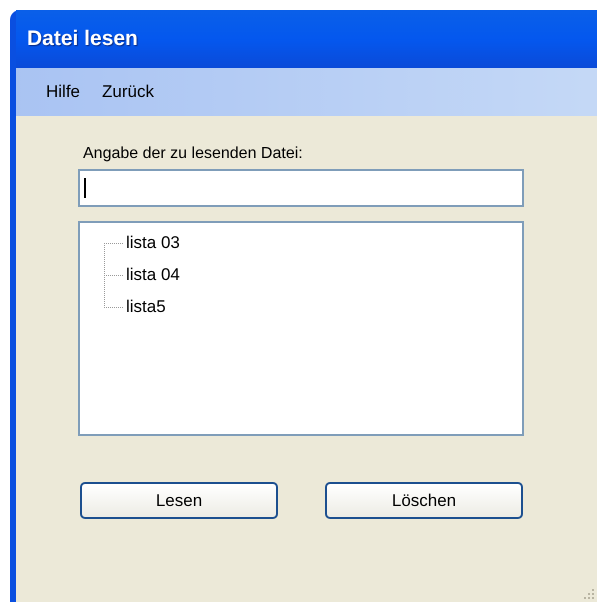 This screenshot has width=597, height=602. I want to click on text-cursor, so click(85, 188).